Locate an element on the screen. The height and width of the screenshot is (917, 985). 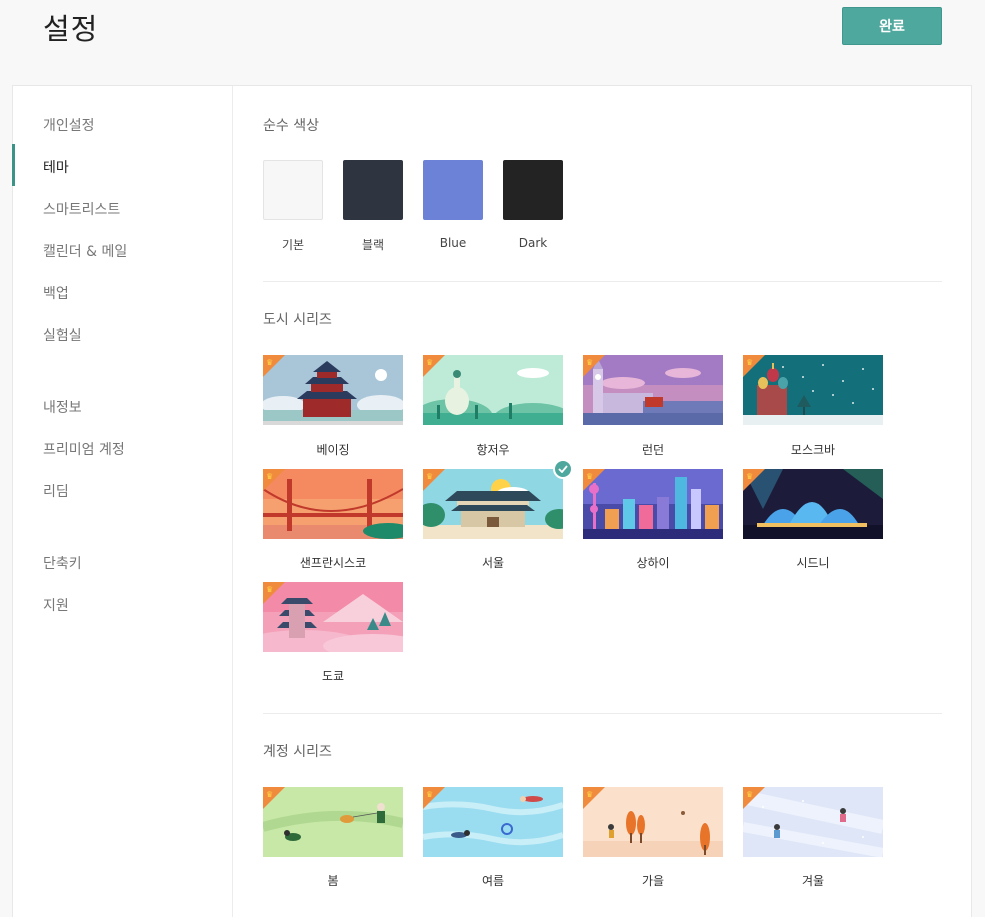
theme-swatch-dark is located at coordinates (533, 190).